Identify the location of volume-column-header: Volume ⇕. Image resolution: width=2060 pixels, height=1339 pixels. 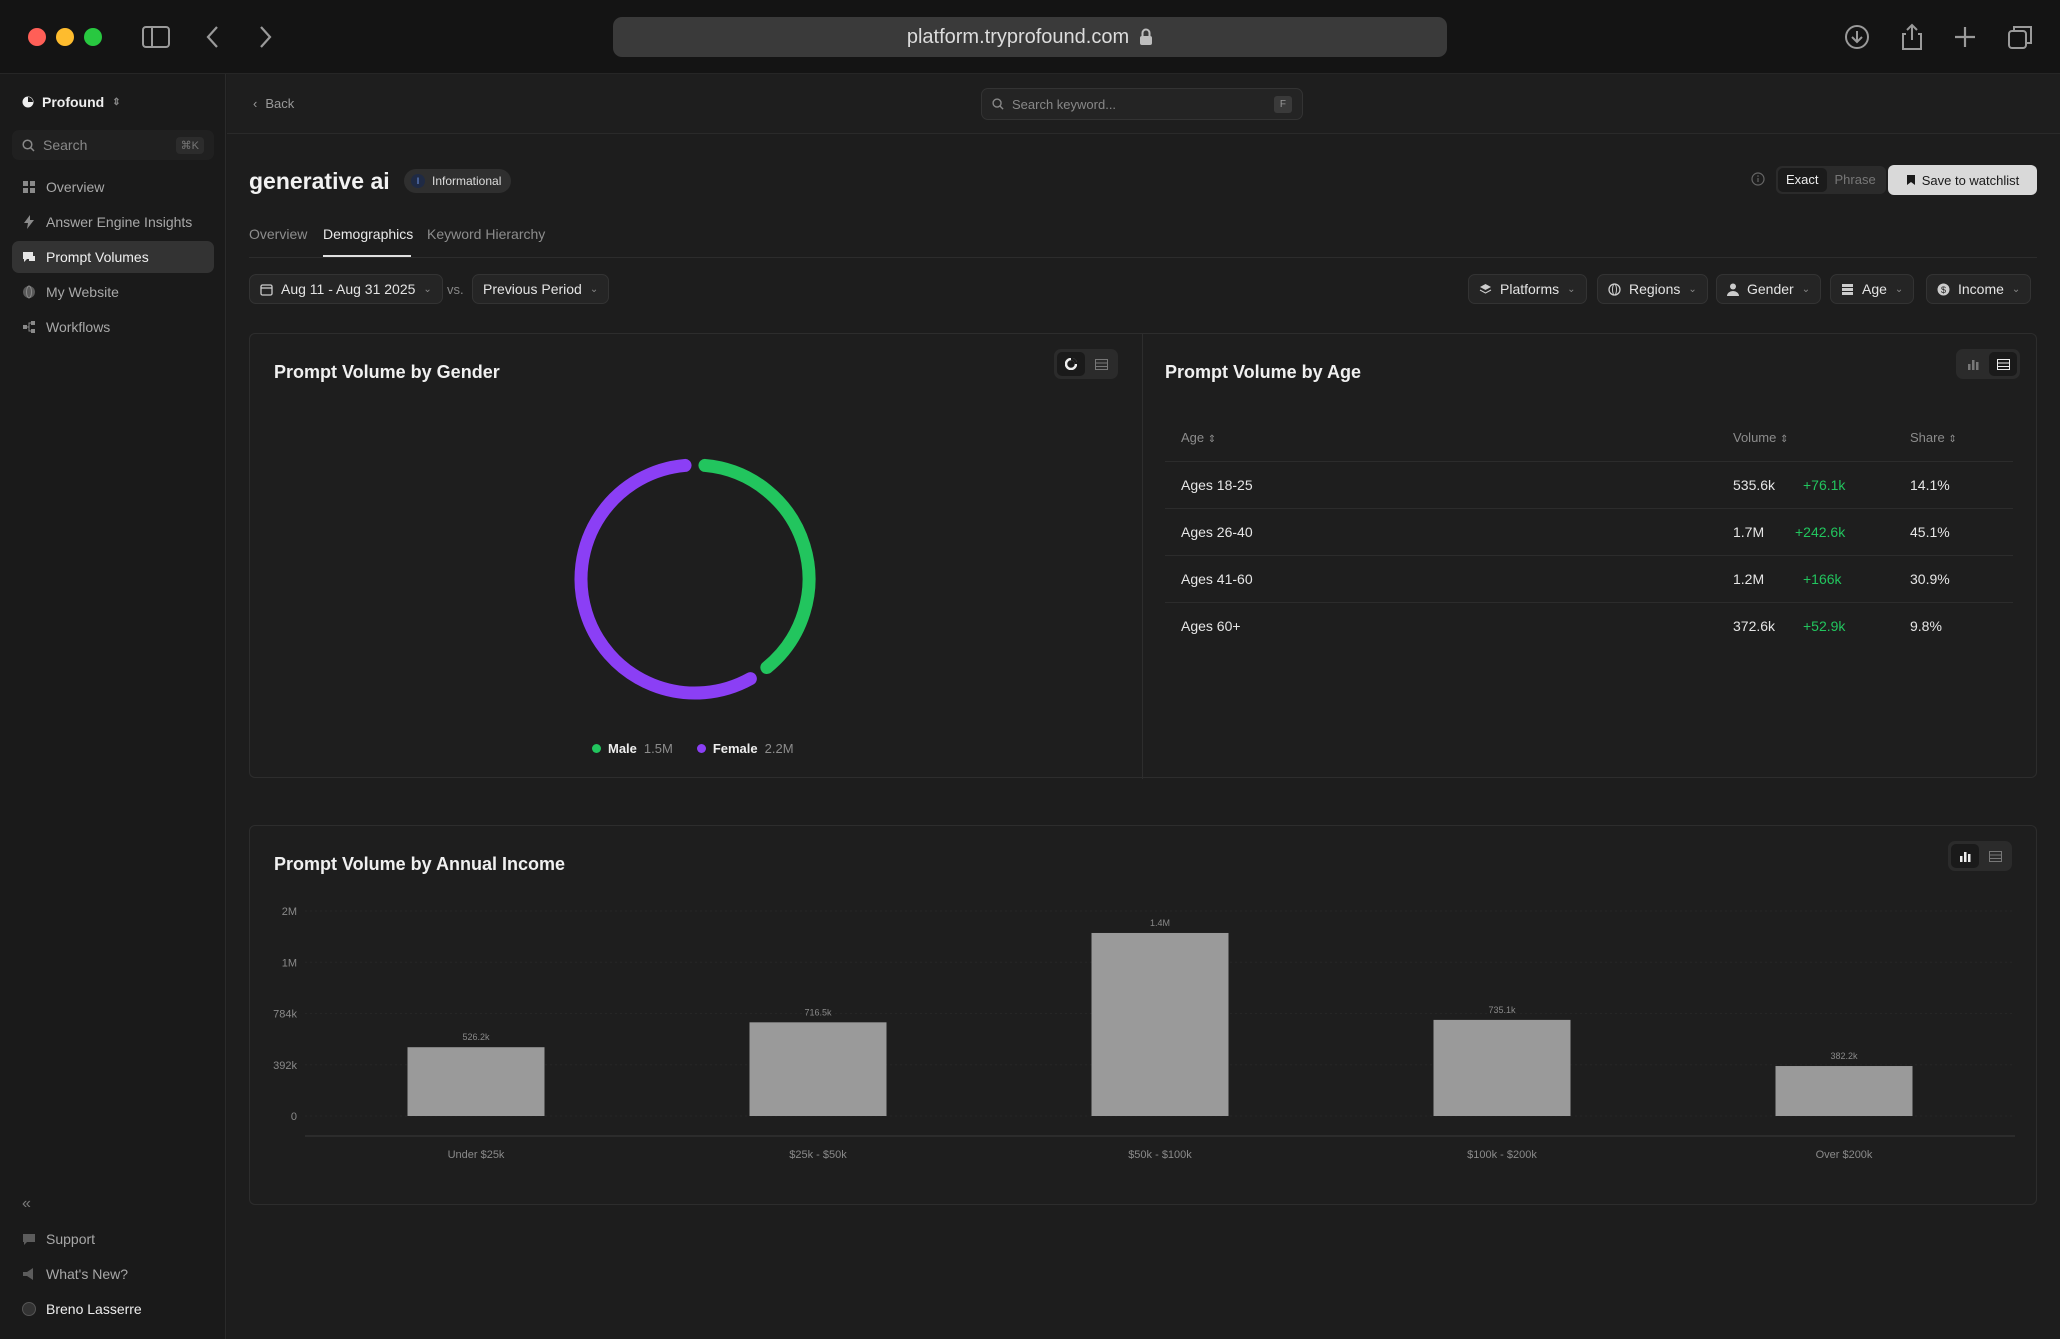
(1760, 437).